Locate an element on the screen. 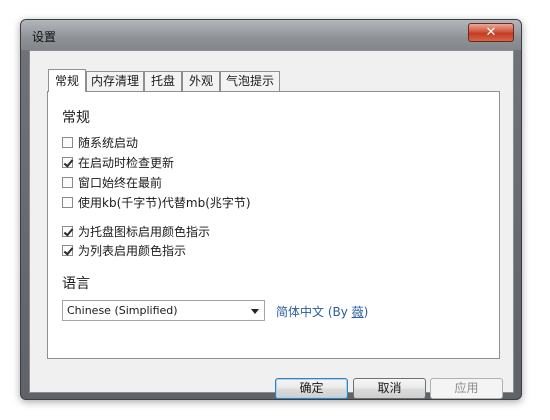 The image size is (550, 420). general-section-title: 常规 is located at coordinates (76, 118).